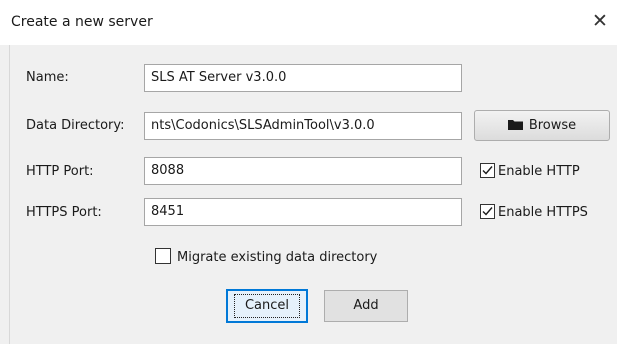 This screenshot has height=344, width=617. Describe the element at coordinates (168, 170) in the screenshot. I see `http-port-input-value: 8088` at that location.